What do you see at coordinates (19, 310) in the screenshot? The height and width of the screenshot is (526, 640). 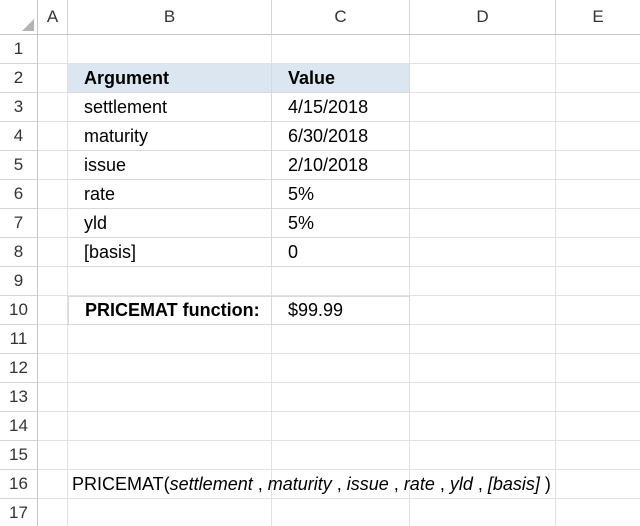 I see `row-header-10: 10` at bounding box center [19, 310].